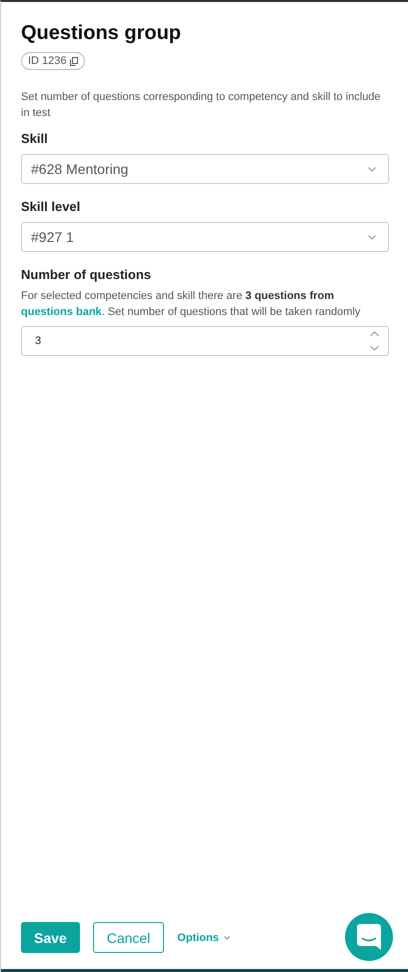 The width and height of the screenshot is (408, 972). I want to click on chat-button, so click(369, 937).